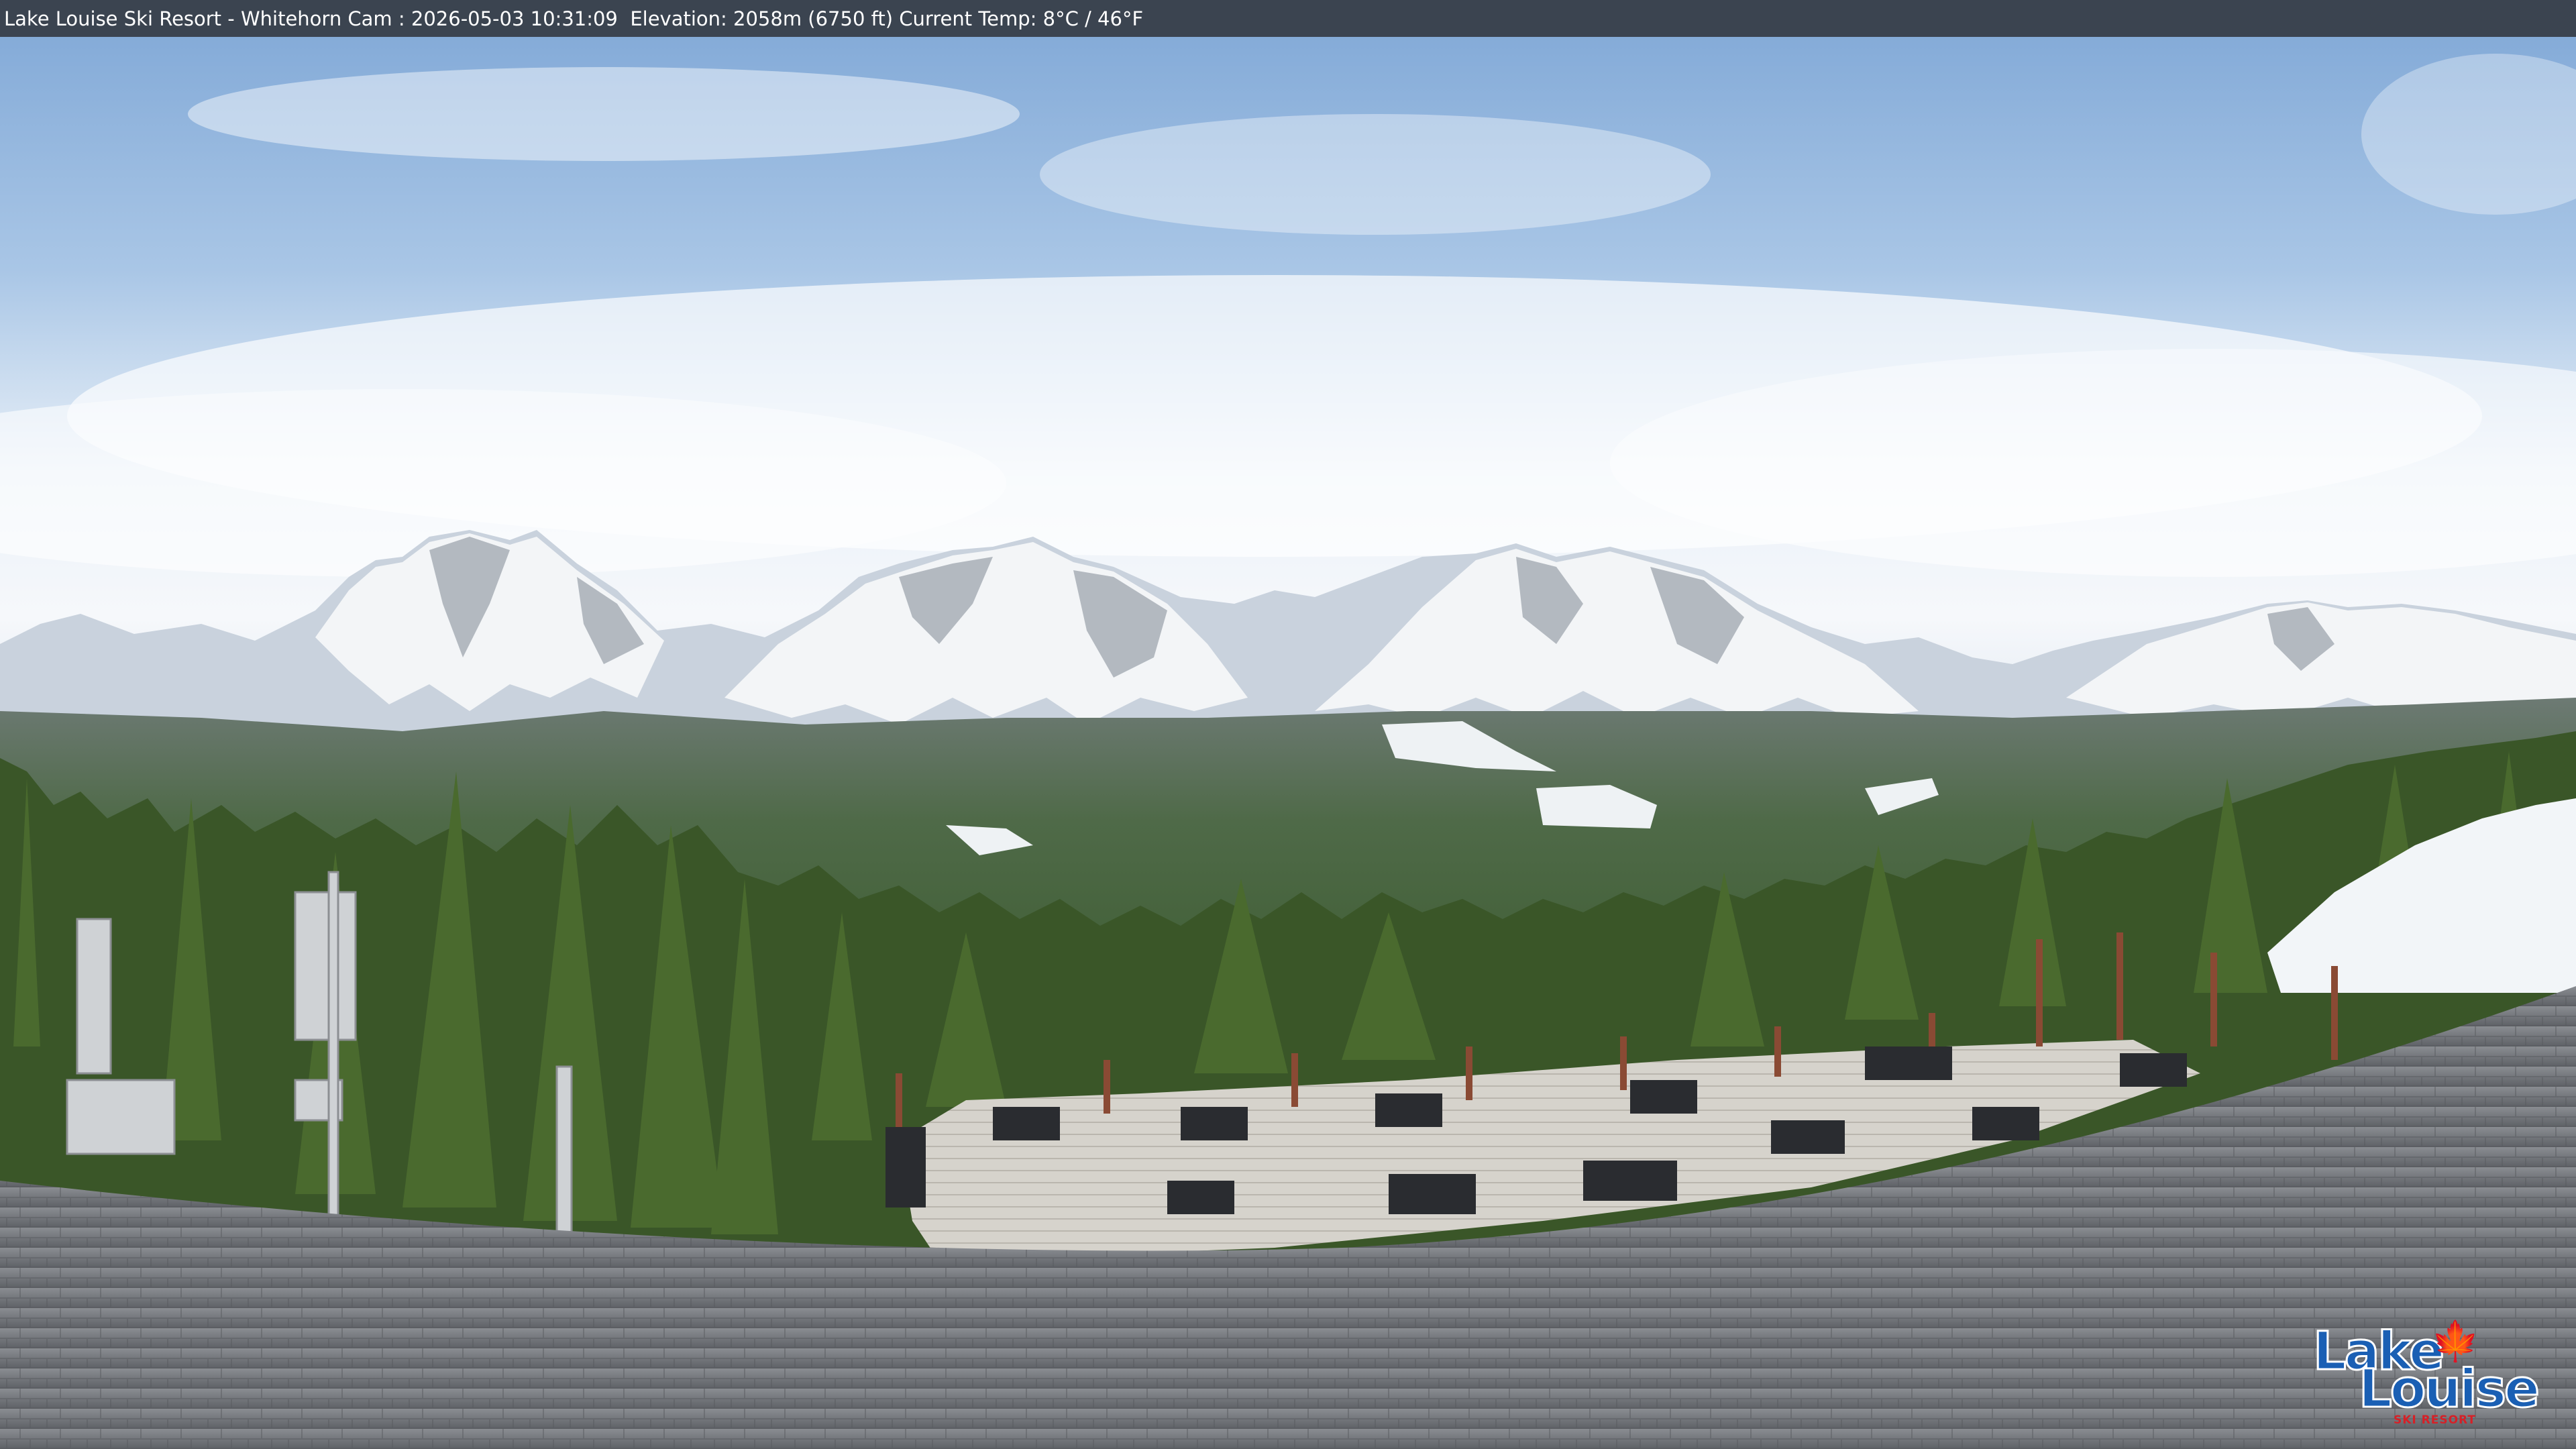 This screenshot has height=1449, width=2576. Describe the element at coordinates (2449, 1389) in the screenshot. I see `logo-line2: Louise` at that location.